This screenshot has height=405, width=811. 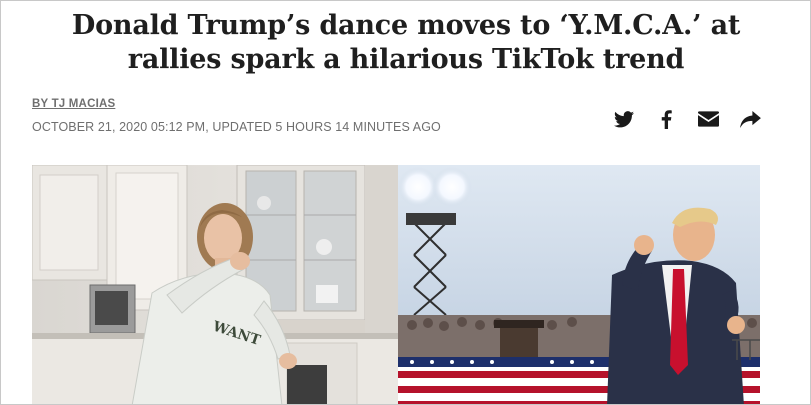 I want to click on facebook-icon, so click(x=666, y=119).